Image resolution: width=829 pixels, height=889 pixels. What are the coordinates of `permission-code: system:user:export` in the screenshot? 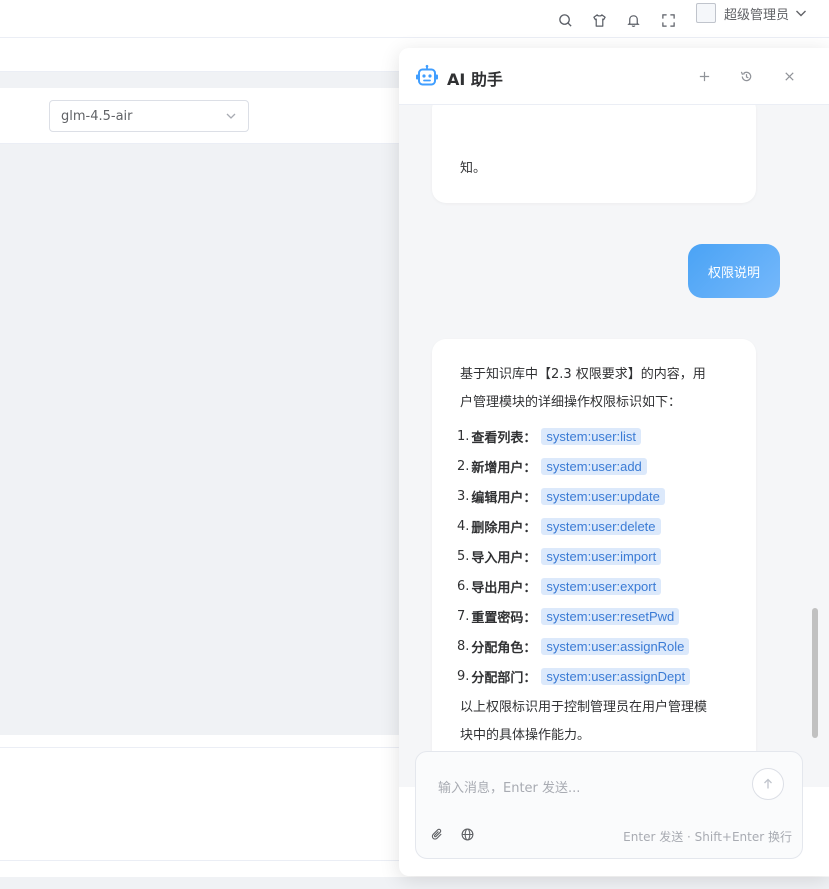 It's located at (601, 586).